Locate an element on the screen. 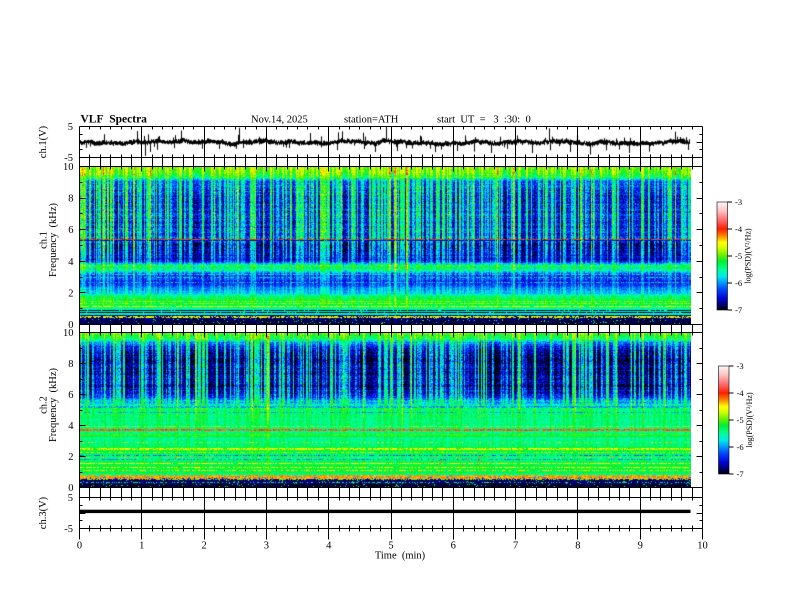 Image resolution: width=792 pixels, height=612 pixels. svg-text: Nov.14, 2025 is located at coordinates (279, 120).